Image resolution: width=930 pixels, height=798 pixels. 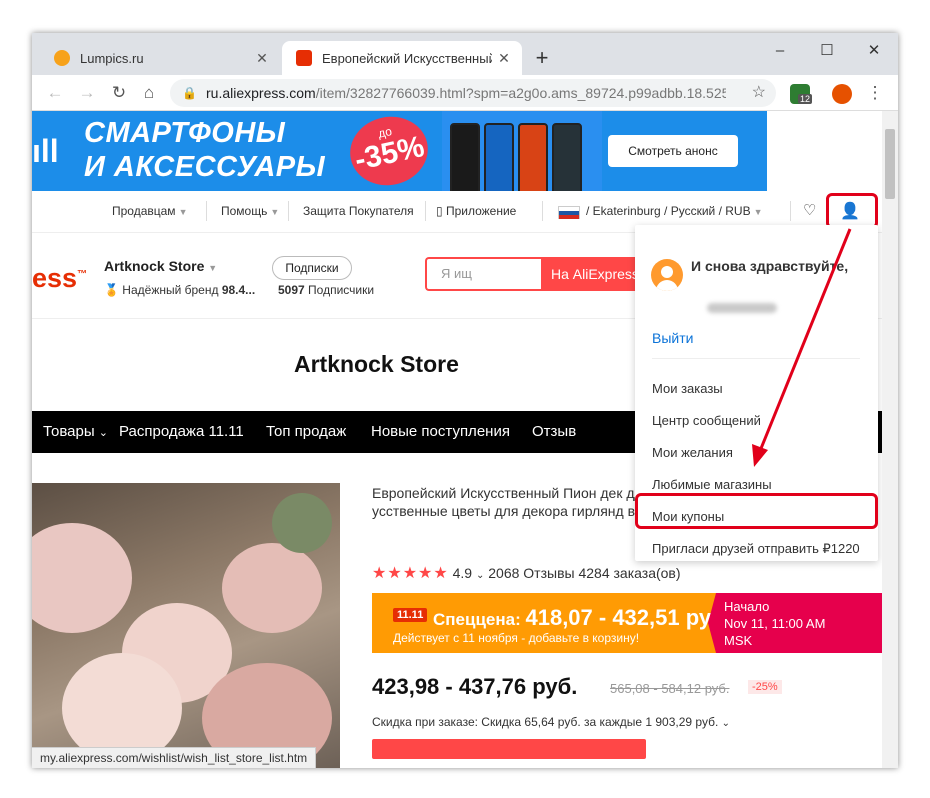 What do you see at coordinates (160, 266) in the screenshot?
I see `store-name: Artknock Store ▼` at bounding box center [160, 266].